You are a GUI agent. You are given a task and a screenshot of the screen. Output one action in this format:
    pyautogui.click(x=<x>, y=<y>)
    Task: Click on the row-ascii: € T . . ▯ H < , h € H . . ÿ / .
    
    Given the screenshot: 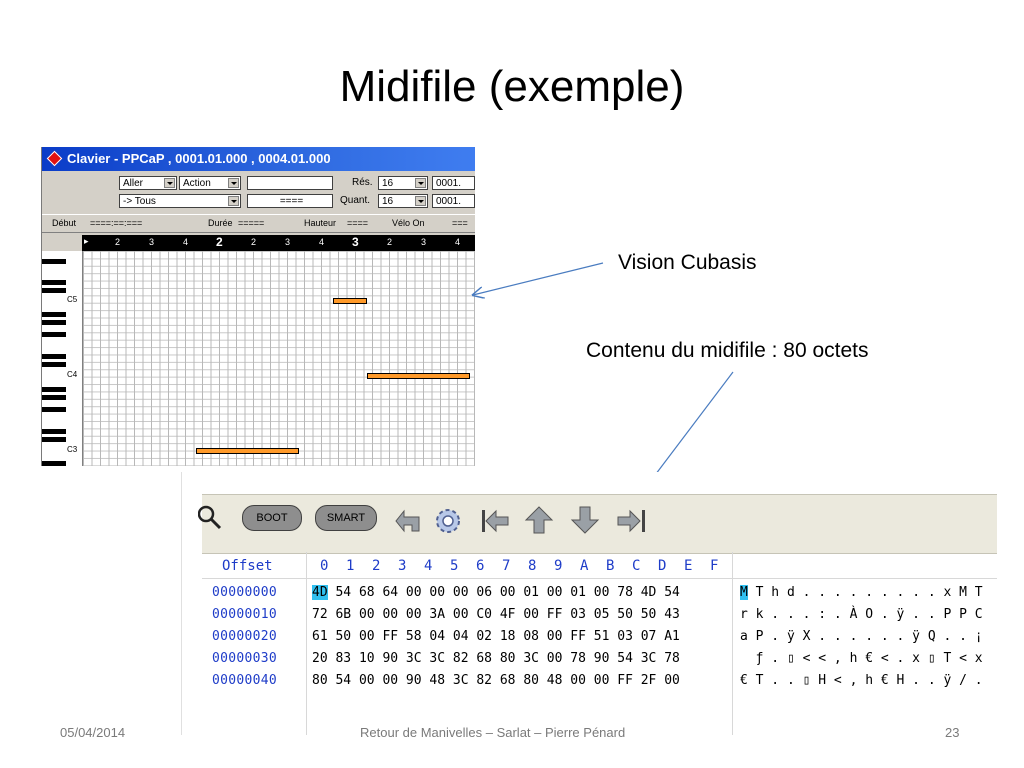 What is the action you would take?
    pyautogui.click(x=861, y=680)
    